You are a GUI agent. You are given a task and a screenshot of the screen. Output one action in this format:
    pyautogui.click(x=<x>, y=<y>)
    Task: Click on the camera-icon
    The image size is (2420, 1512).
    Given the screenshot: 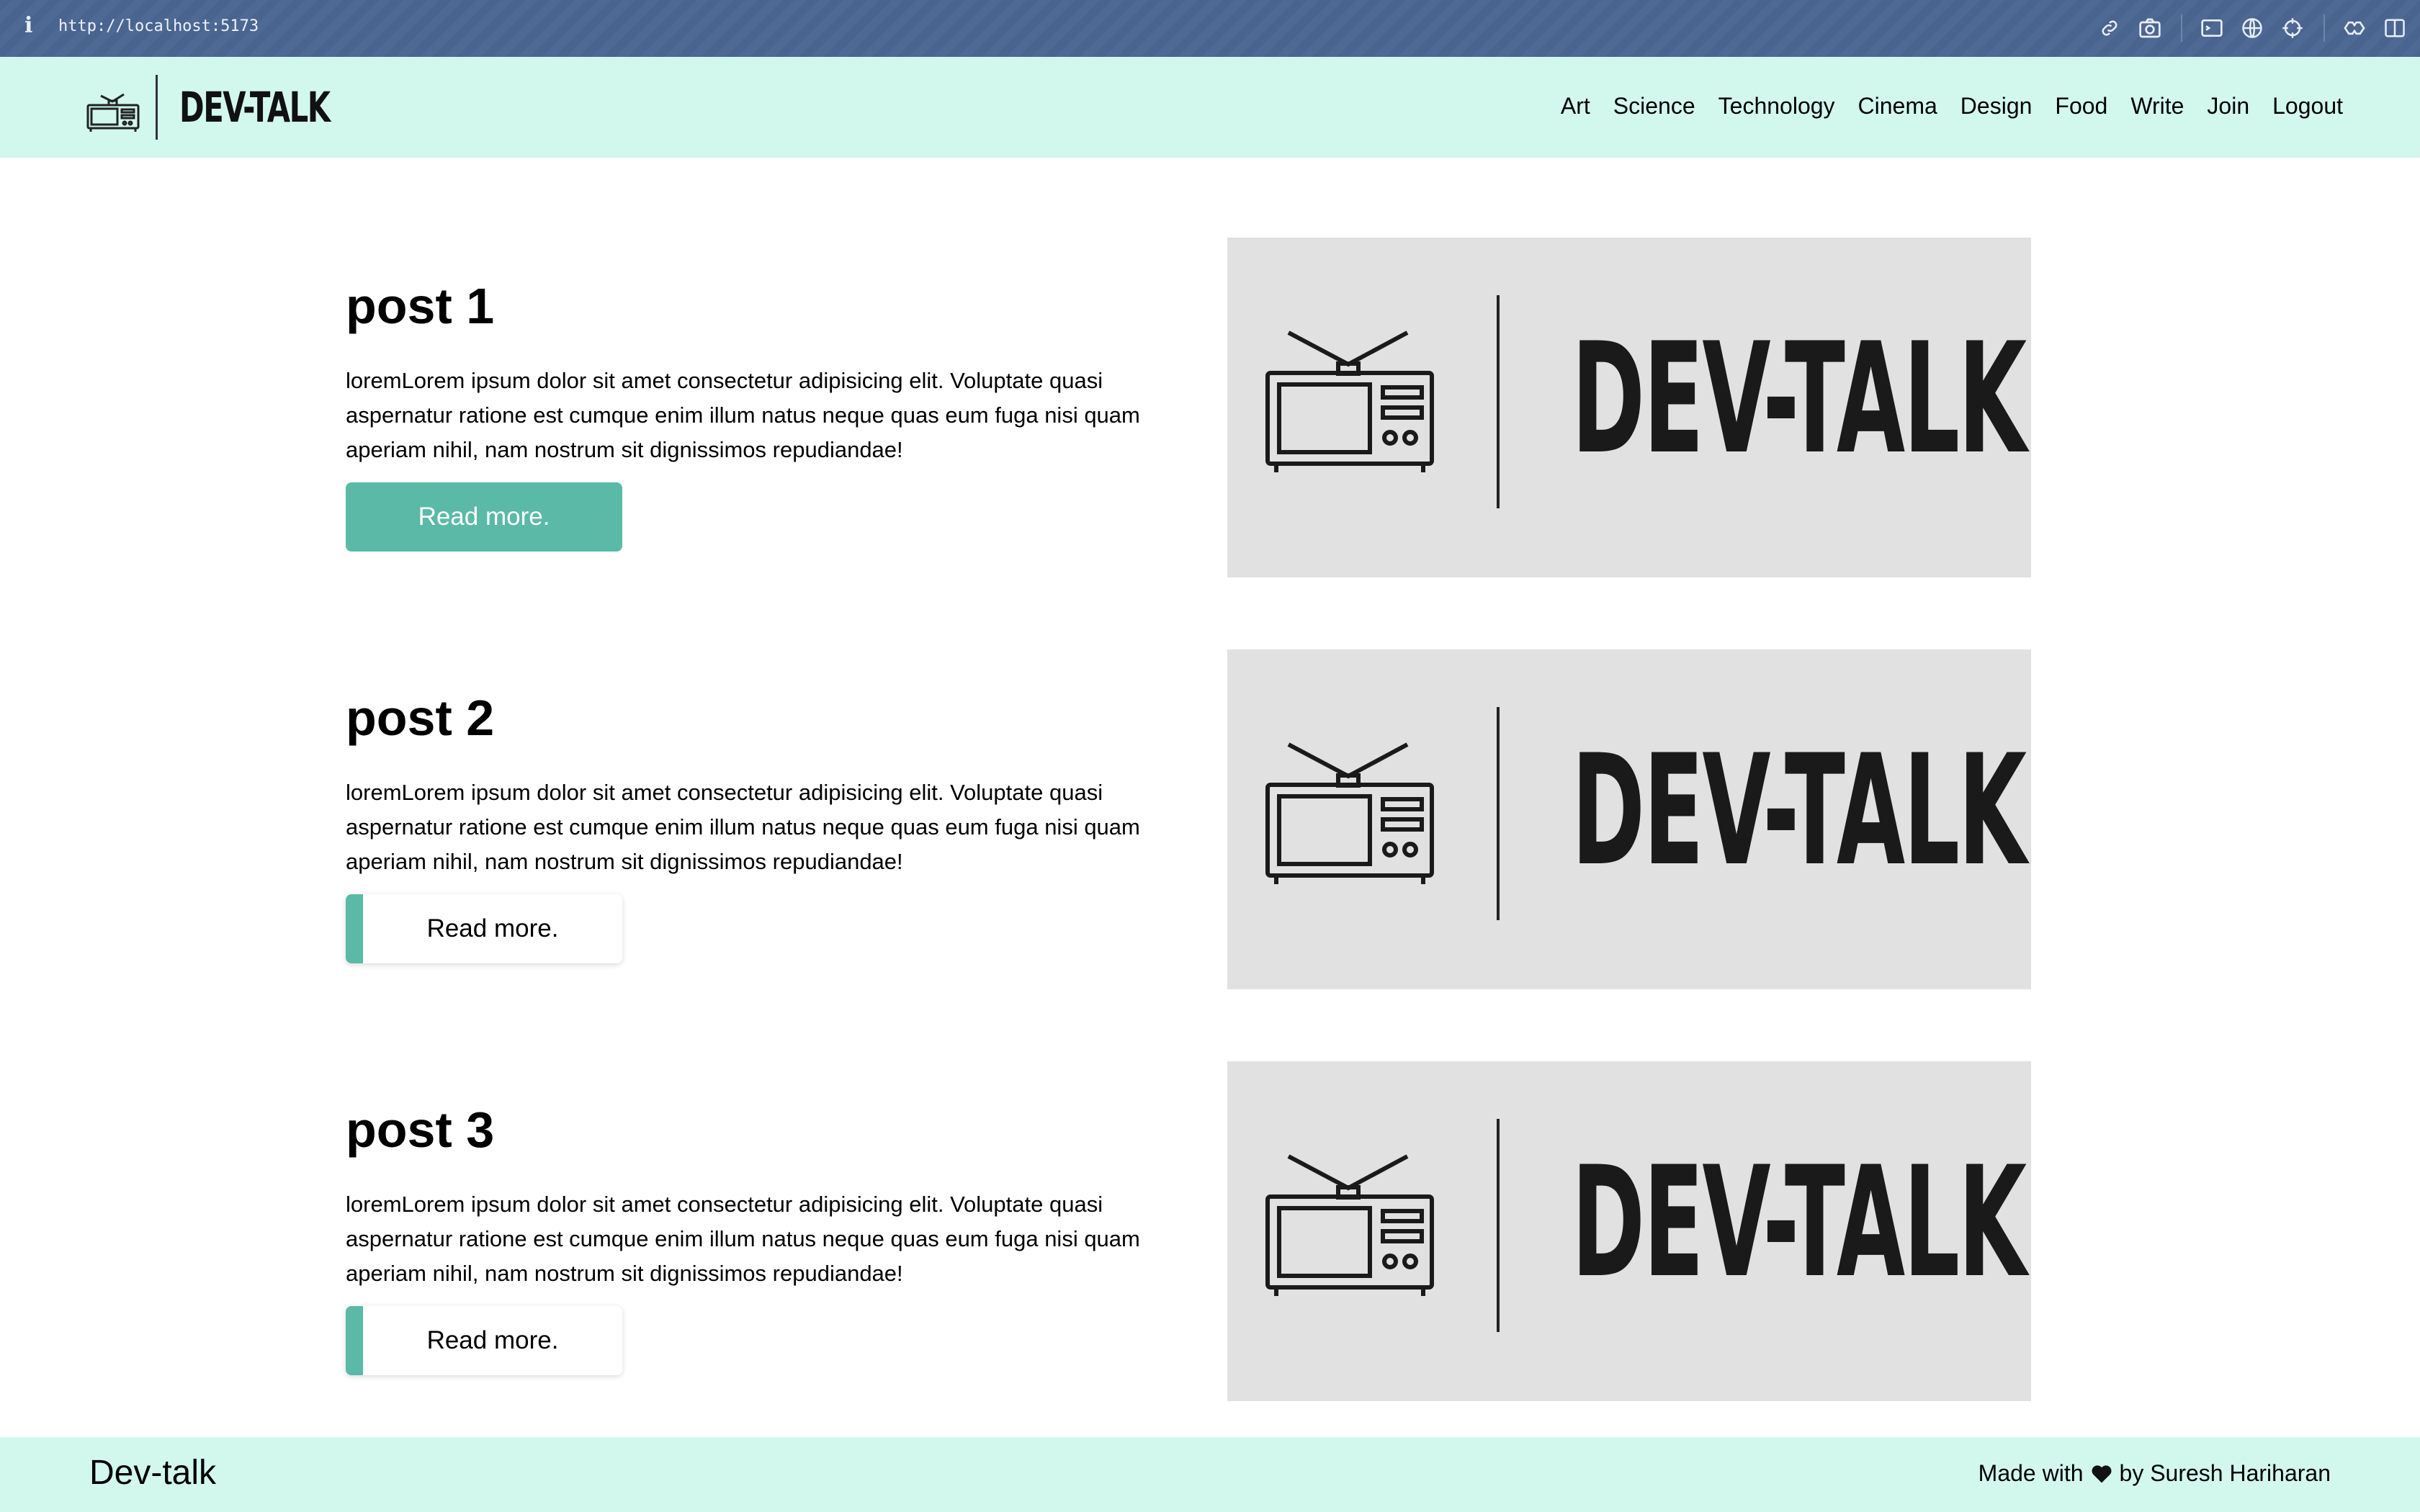 What is the action you would take?
    pyautogui.click(x=2150, y=28)
    